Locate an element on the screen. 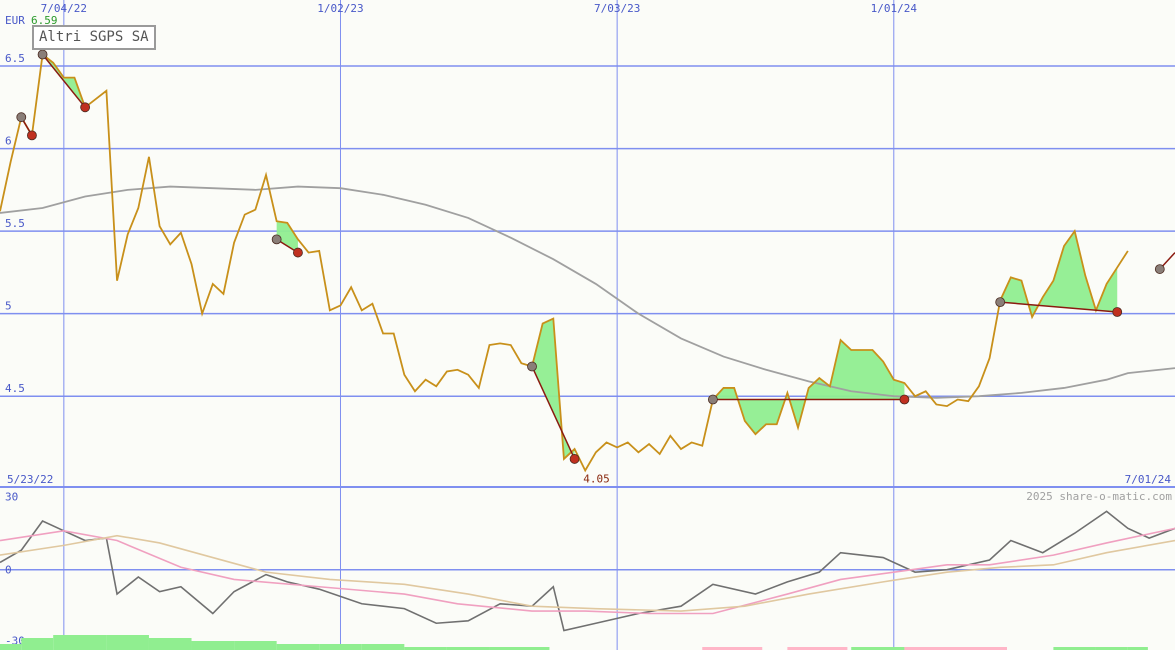 This screenshot has height=650, width=1175. chart-title-box: Altri SGPS SA is located at coordinates (94, 37).